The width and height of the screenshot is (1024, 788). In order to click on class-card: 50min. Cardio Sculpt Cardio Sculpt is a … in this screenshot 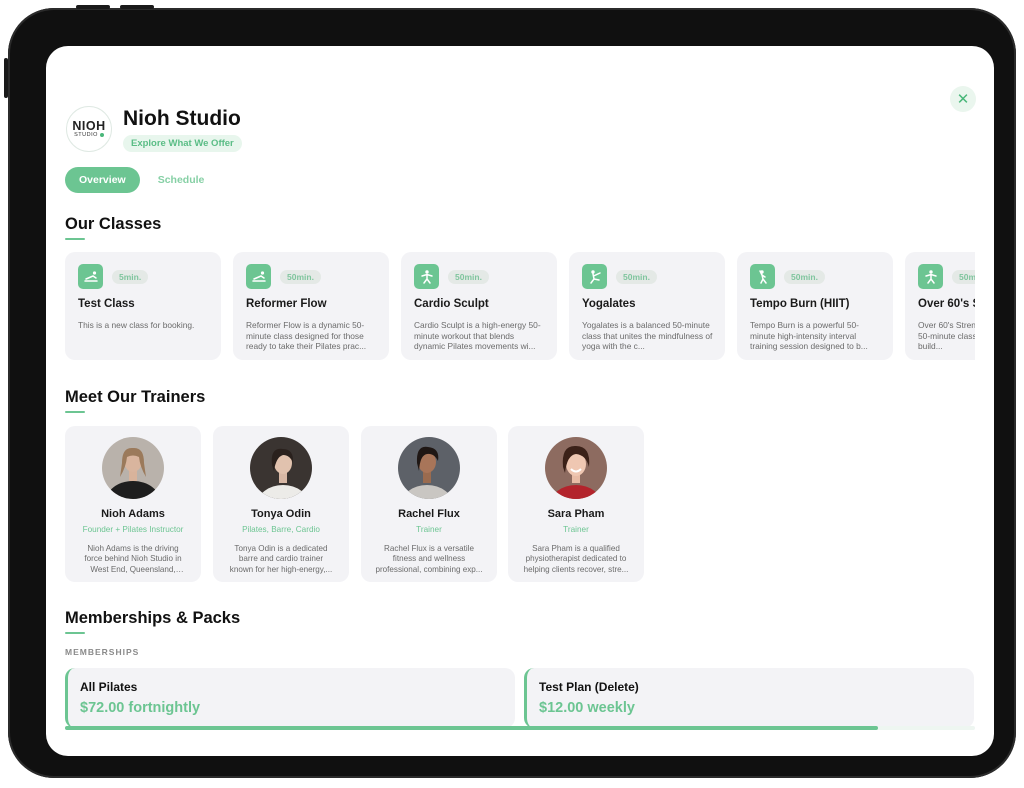, I will do `click(479, 306)`.